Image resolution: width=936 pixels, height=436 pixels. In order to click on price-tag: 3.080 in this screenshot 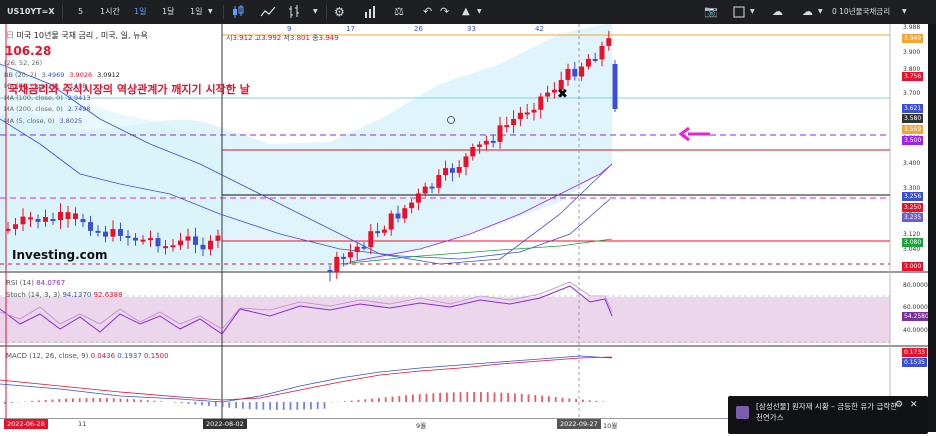, I will do `click(912, 242)`.